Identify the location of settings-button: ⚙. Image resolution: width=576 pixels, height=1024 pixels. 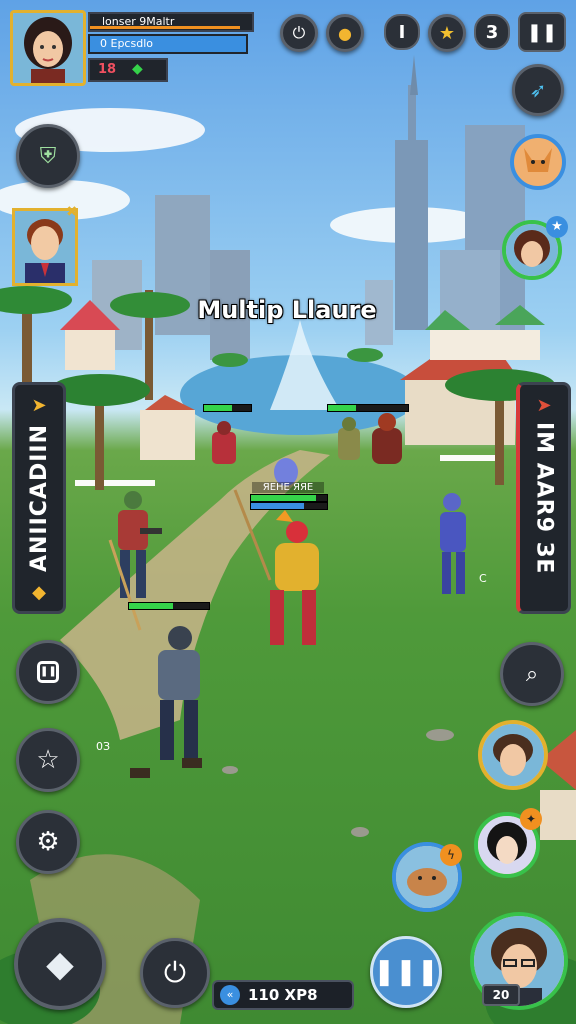
(48, 842).